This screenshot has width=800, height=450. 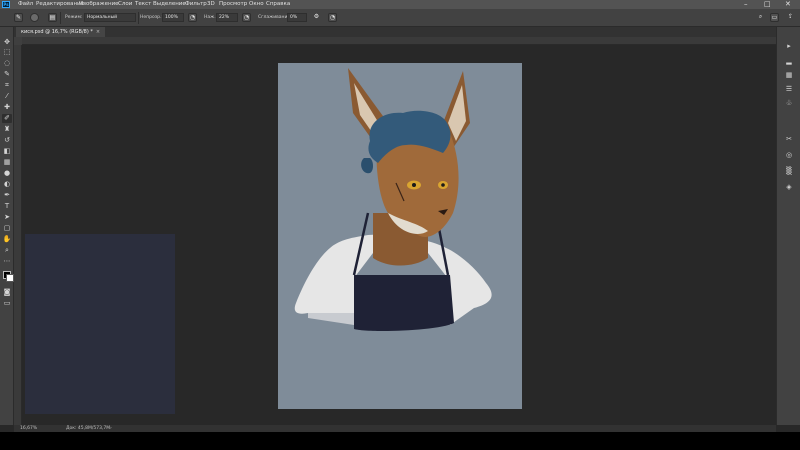 I want to click on eyedropper-icon: ⁄, so click(x=7, y=96).